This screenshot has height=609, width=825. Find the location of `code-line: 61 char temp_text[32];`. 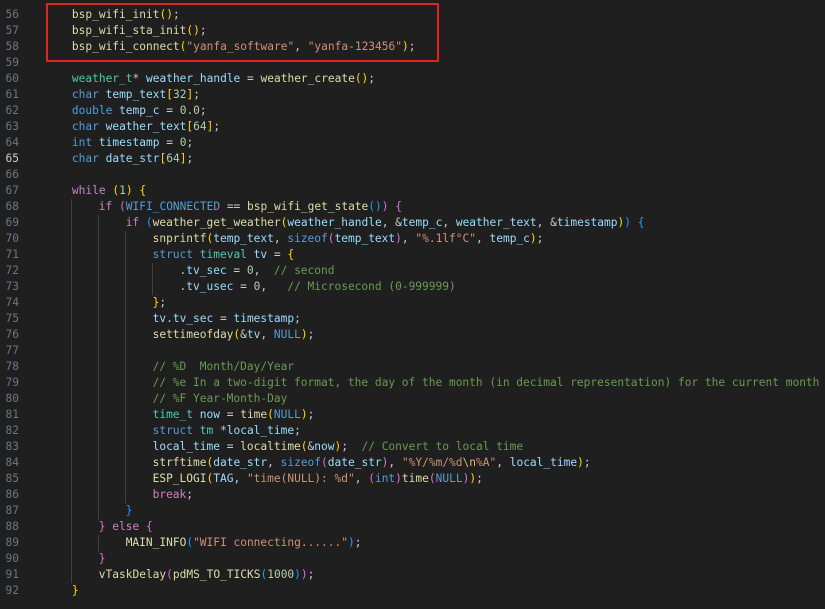

code-line: 61 char temp_text[32]; is located at coordinates (412, 95).